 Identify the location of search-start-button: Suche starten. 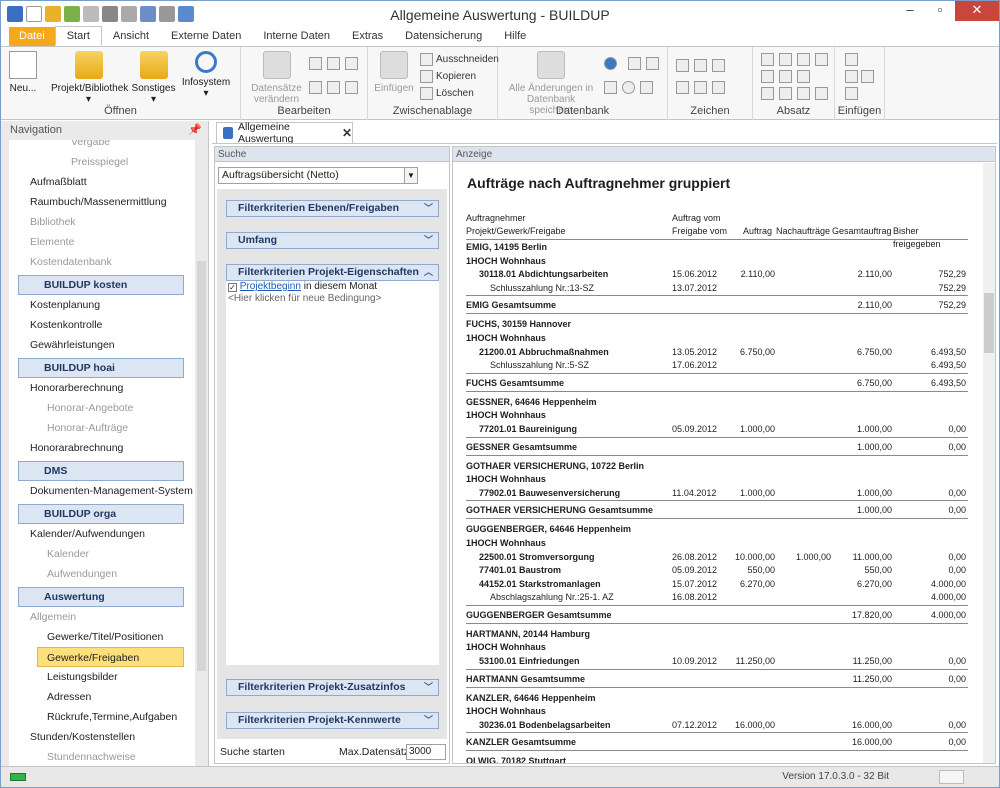
(252, 752).